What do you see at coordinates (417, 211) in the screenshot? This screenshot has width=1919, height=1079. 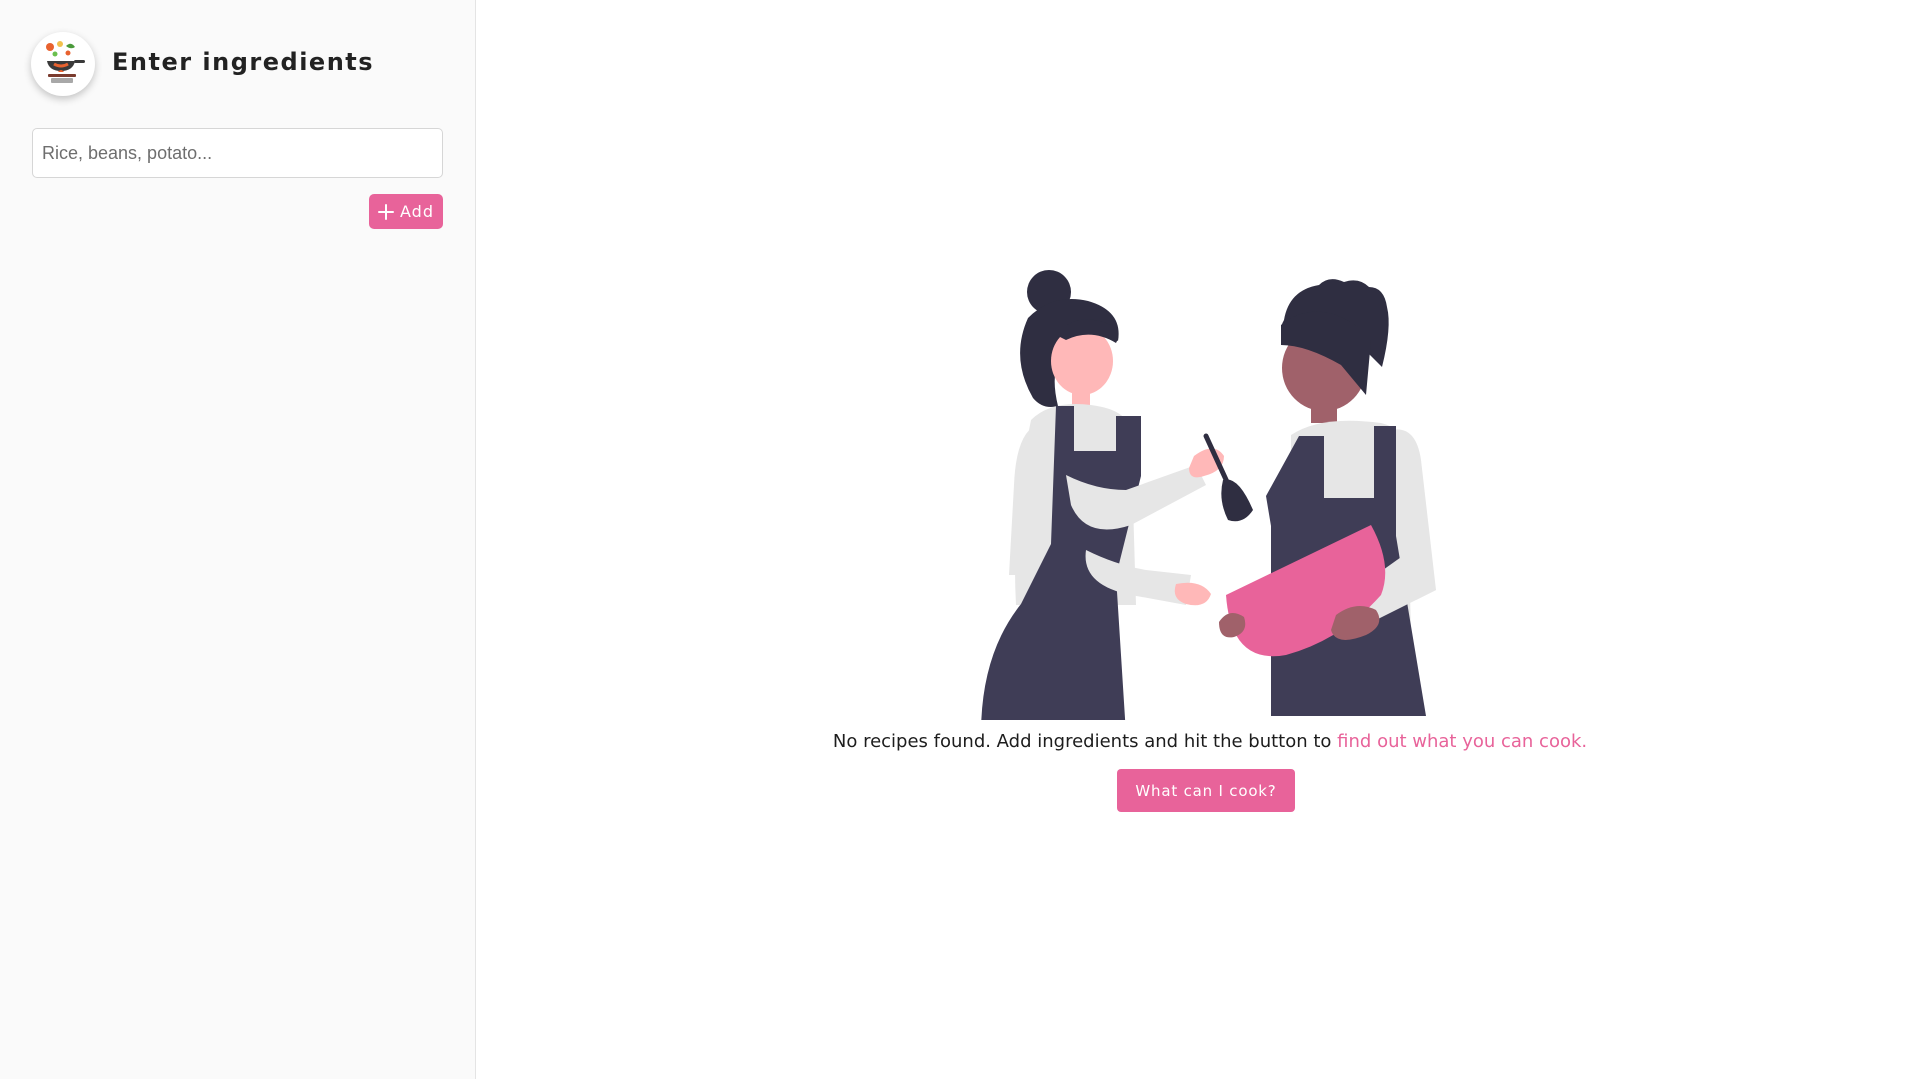 I see `add-button-label: Add` at bounding box center [417, 211].